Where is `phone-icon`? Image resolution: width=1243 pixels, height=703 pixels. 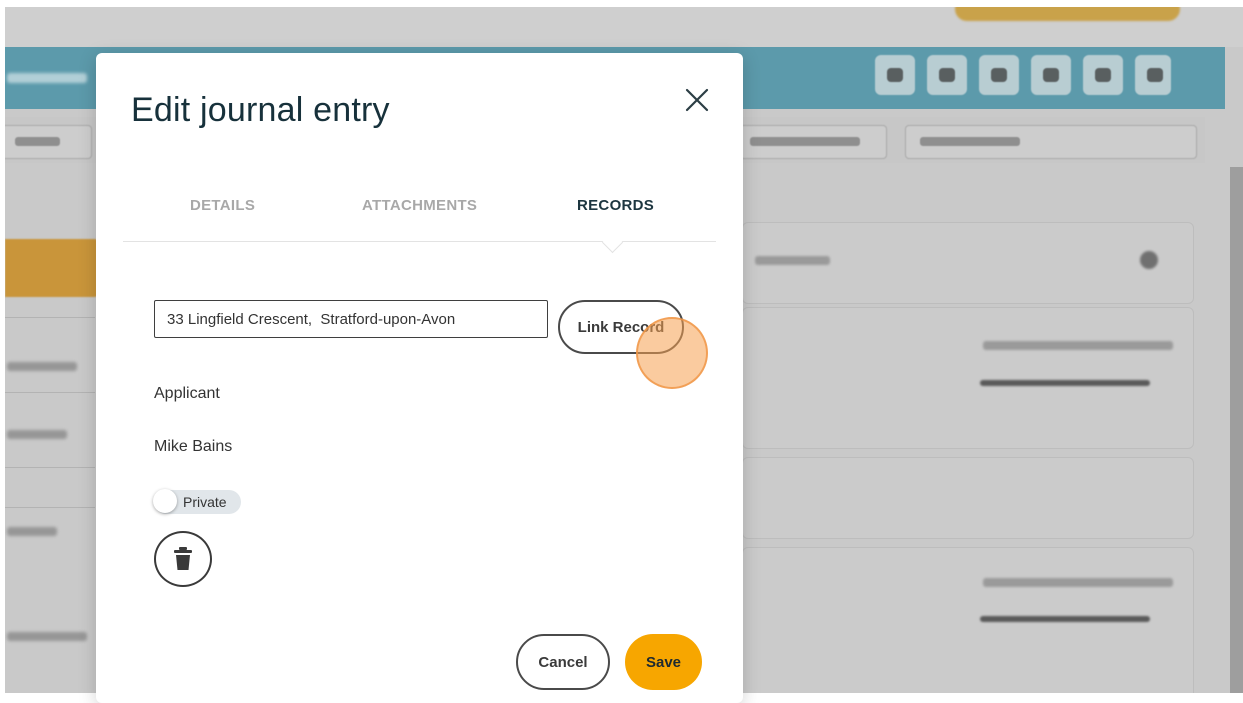
phone-icon is located at coordinates (895, 75).